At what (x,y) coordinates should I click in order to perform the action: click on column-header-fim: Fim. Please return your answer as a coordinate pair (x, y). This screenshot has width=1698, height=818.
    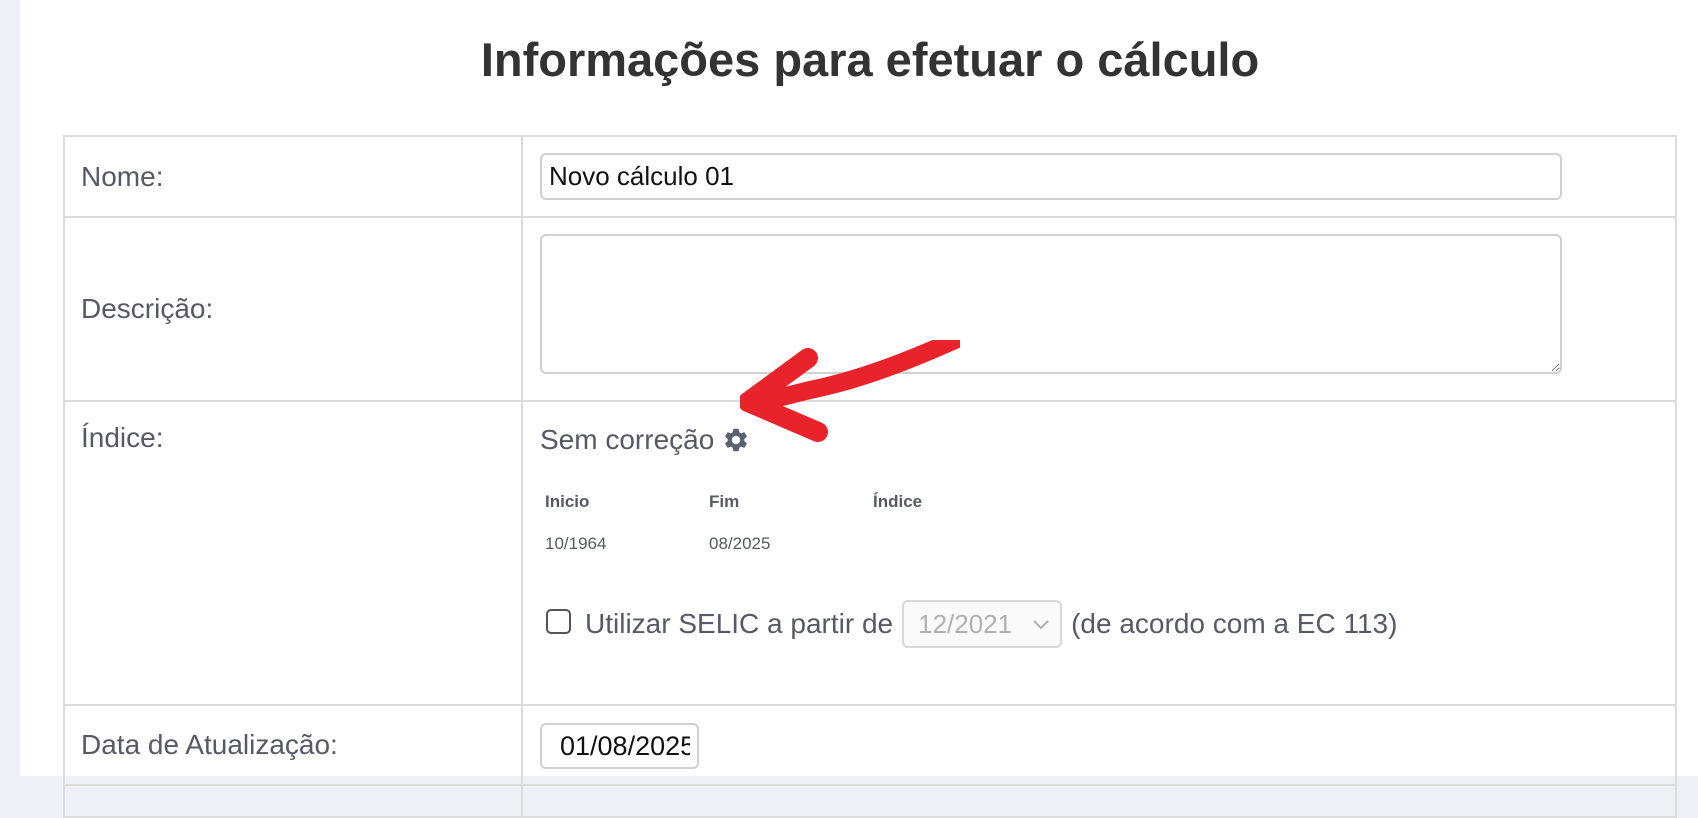
    Looking at the image, I should click on (724, 501).